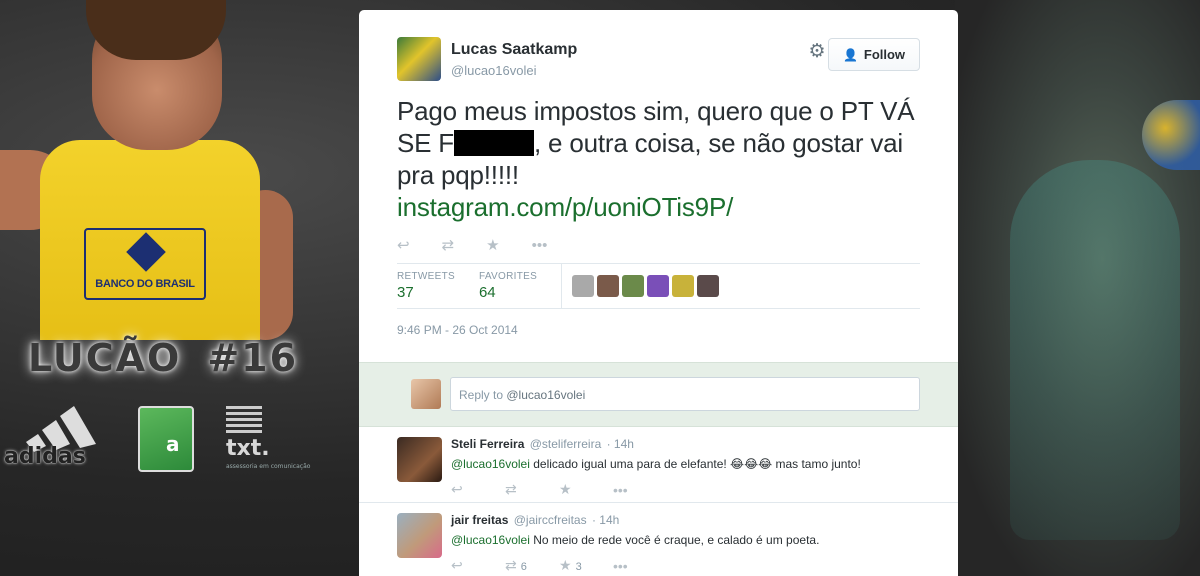 Image resolution: width=1200 pixels, height=576 pixels. I want to click on txt-logo: txt. assessoria em comunicação, so click(268, 438).